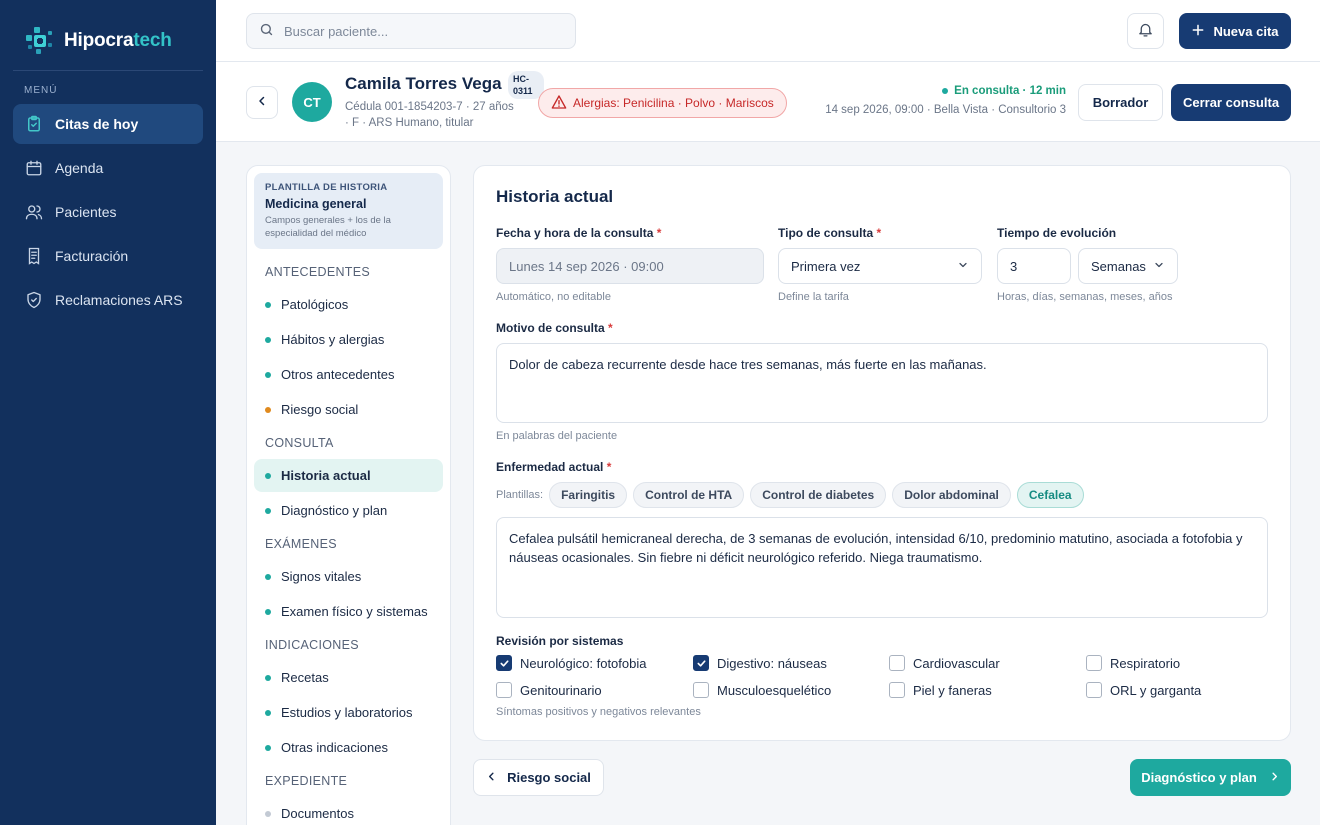 Image resolution: width=1320 pixels, height=825 pixels. What do you see at coordinates (940, 690) in the screenshot?
I see `checkbox-piel-faneras: Piel y faneras` at bounding box center [940, 690].